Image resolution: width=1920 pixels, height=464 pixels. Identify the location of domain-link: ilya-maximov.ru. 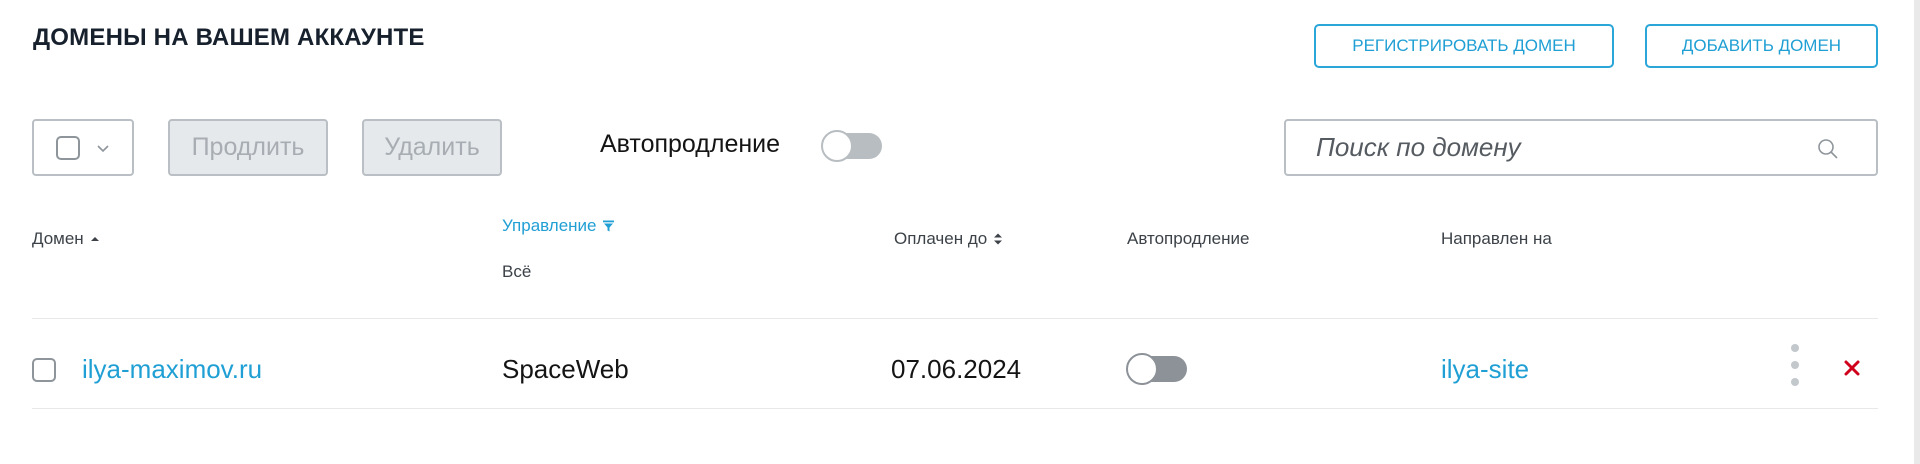
(172, 369).